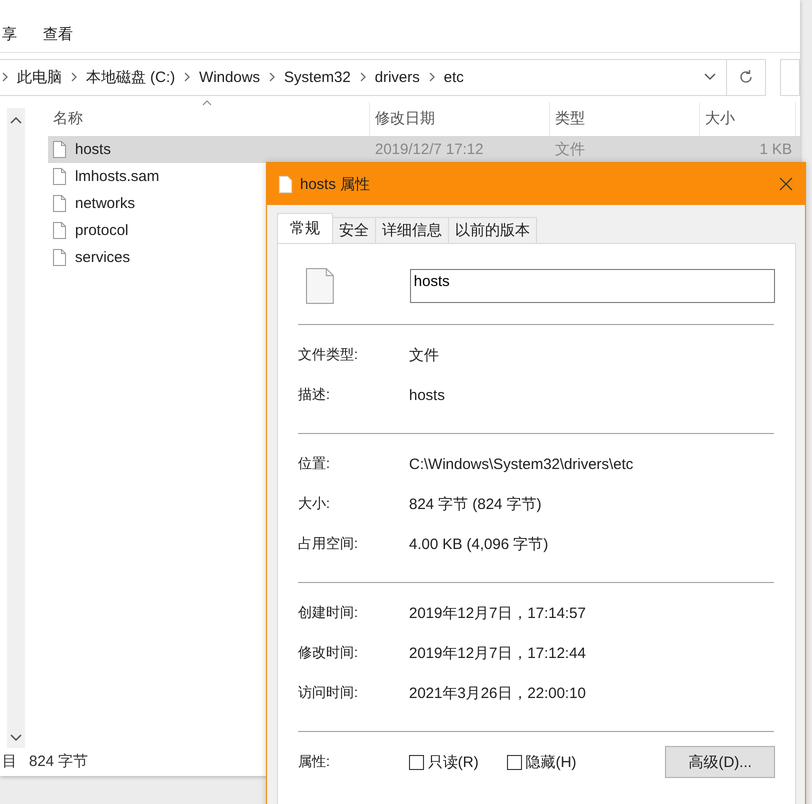 Image resolution: width=812 pixels, height=804 pixels. Describe the element at coordinates (93, 149) in the screenshot. I see `file-name: hosts` at that location.